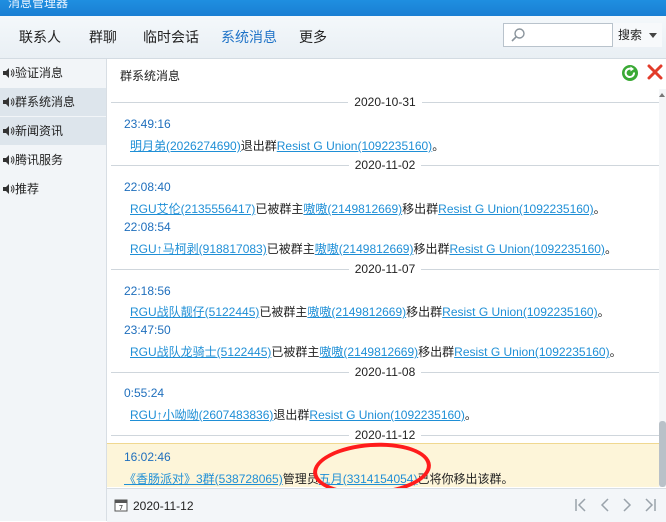  Describe the element at coordinates (518, 35) in the screenshot. I see `search-icon` at that location.